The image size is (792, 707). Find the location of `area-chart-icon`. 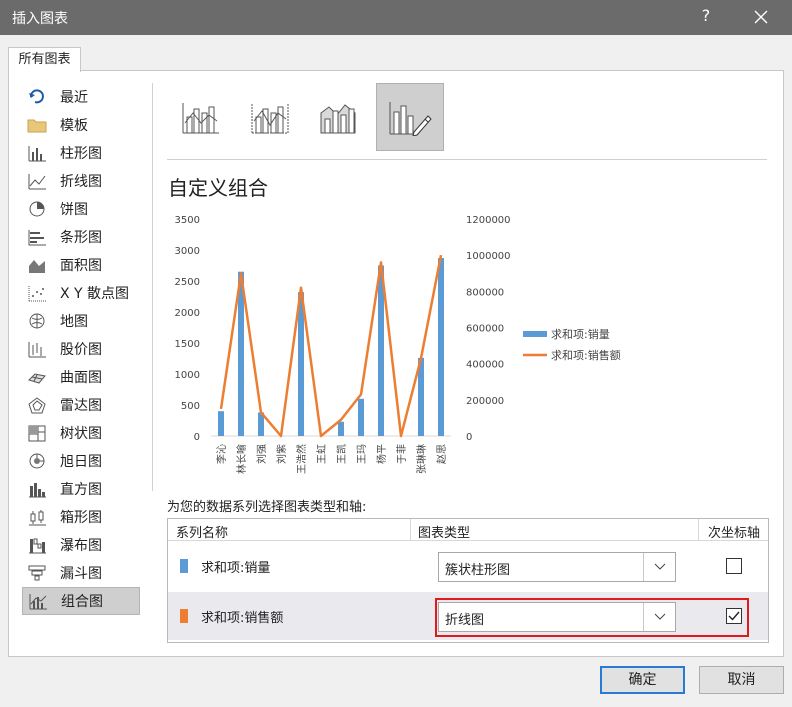

area-chart-icon is located at coordinates (37, 265).